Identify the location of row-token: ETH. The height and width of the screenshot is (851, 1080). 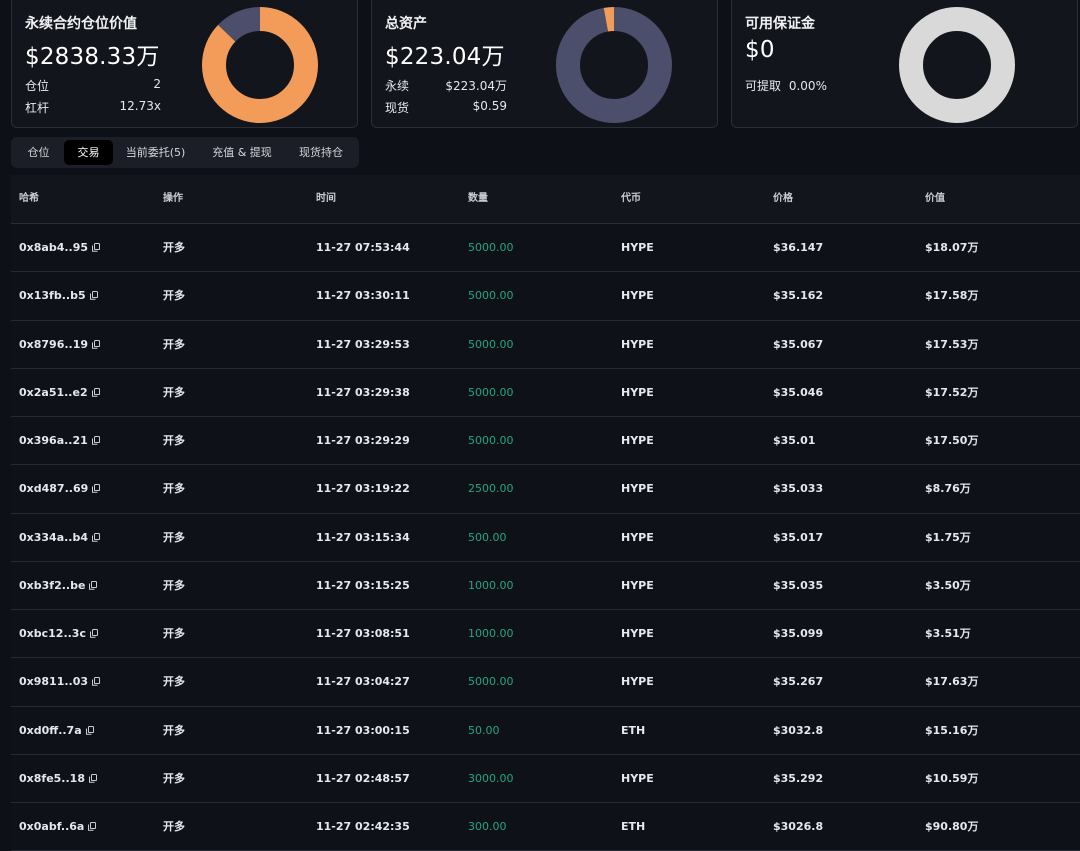
(633, 826).